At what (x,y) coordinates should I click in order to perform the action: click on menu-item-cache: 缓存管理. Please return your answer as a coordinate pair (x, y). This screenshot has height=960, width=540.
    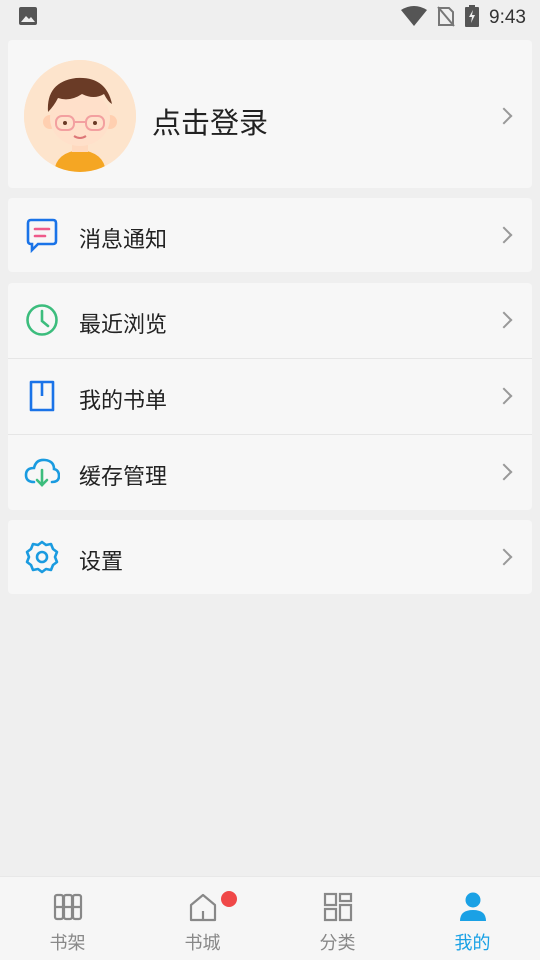
    Looking at the image, I should click on (270, 472).